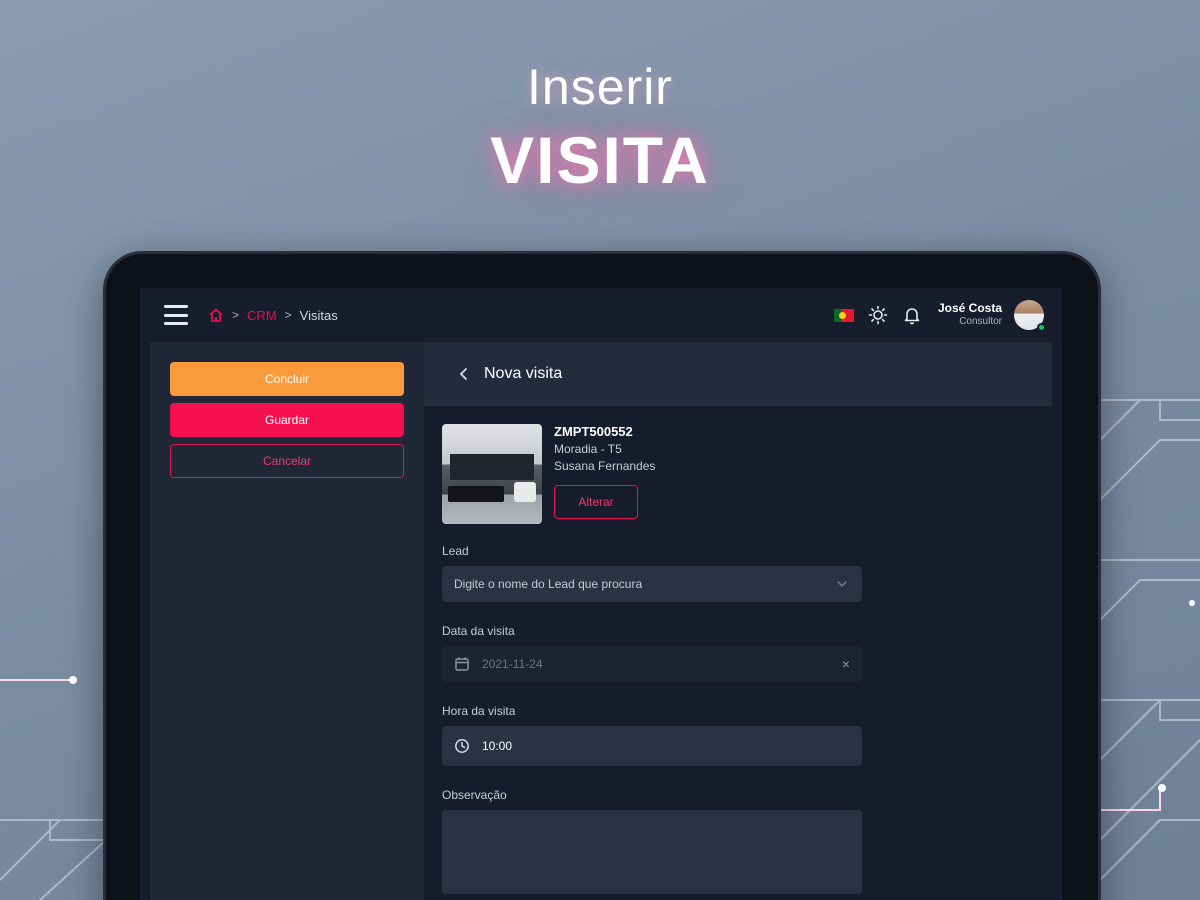  What do you see at coordinates (262, 315) in the screenshot?
I see `breadcrumb-crm-link: CRM` at bounding box center [262, 315].